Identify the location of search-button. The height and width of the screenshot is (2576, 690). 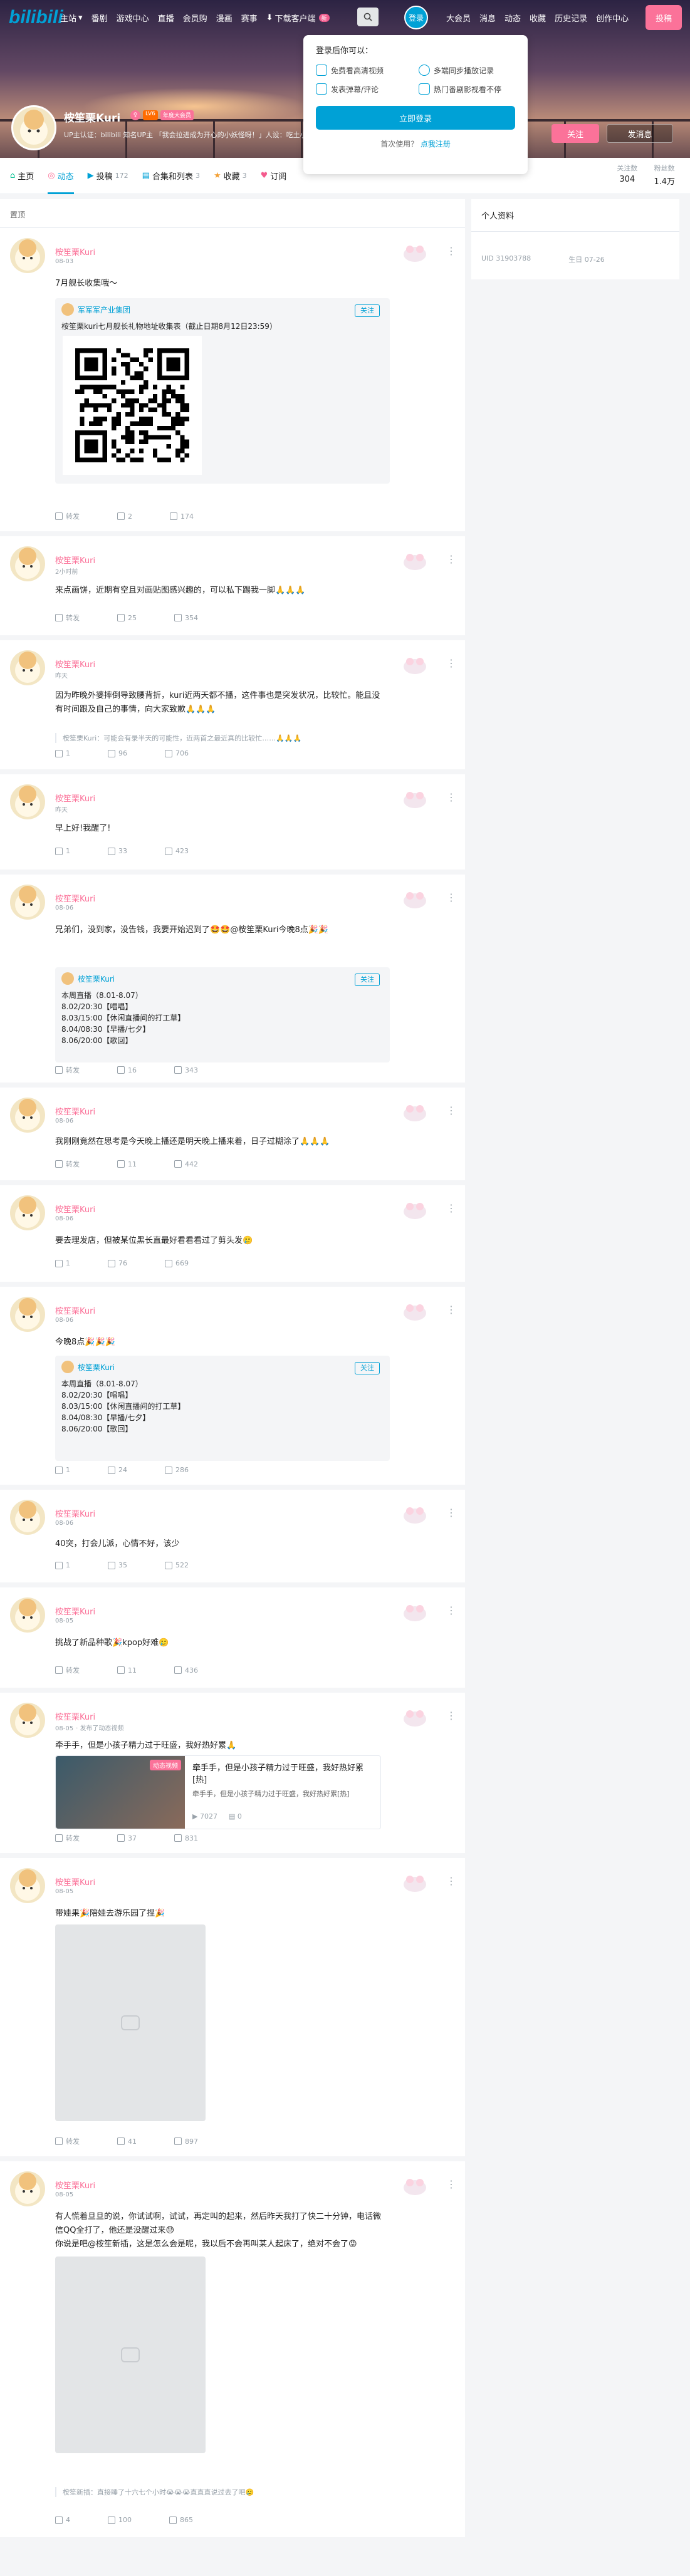
(368, 17).